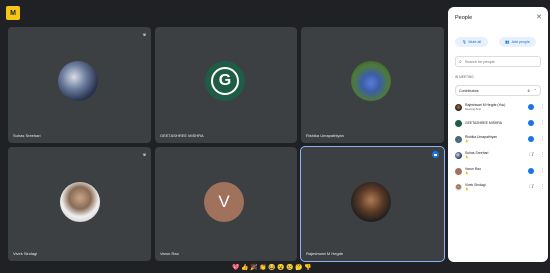 Image resolution: width=550 pixels, height=273 pixels. What do you see at coordinates (307, 268) in the screenshot?
I see `reaction-thumbs-down-icon: 👎` at bounding box center [307, 268].